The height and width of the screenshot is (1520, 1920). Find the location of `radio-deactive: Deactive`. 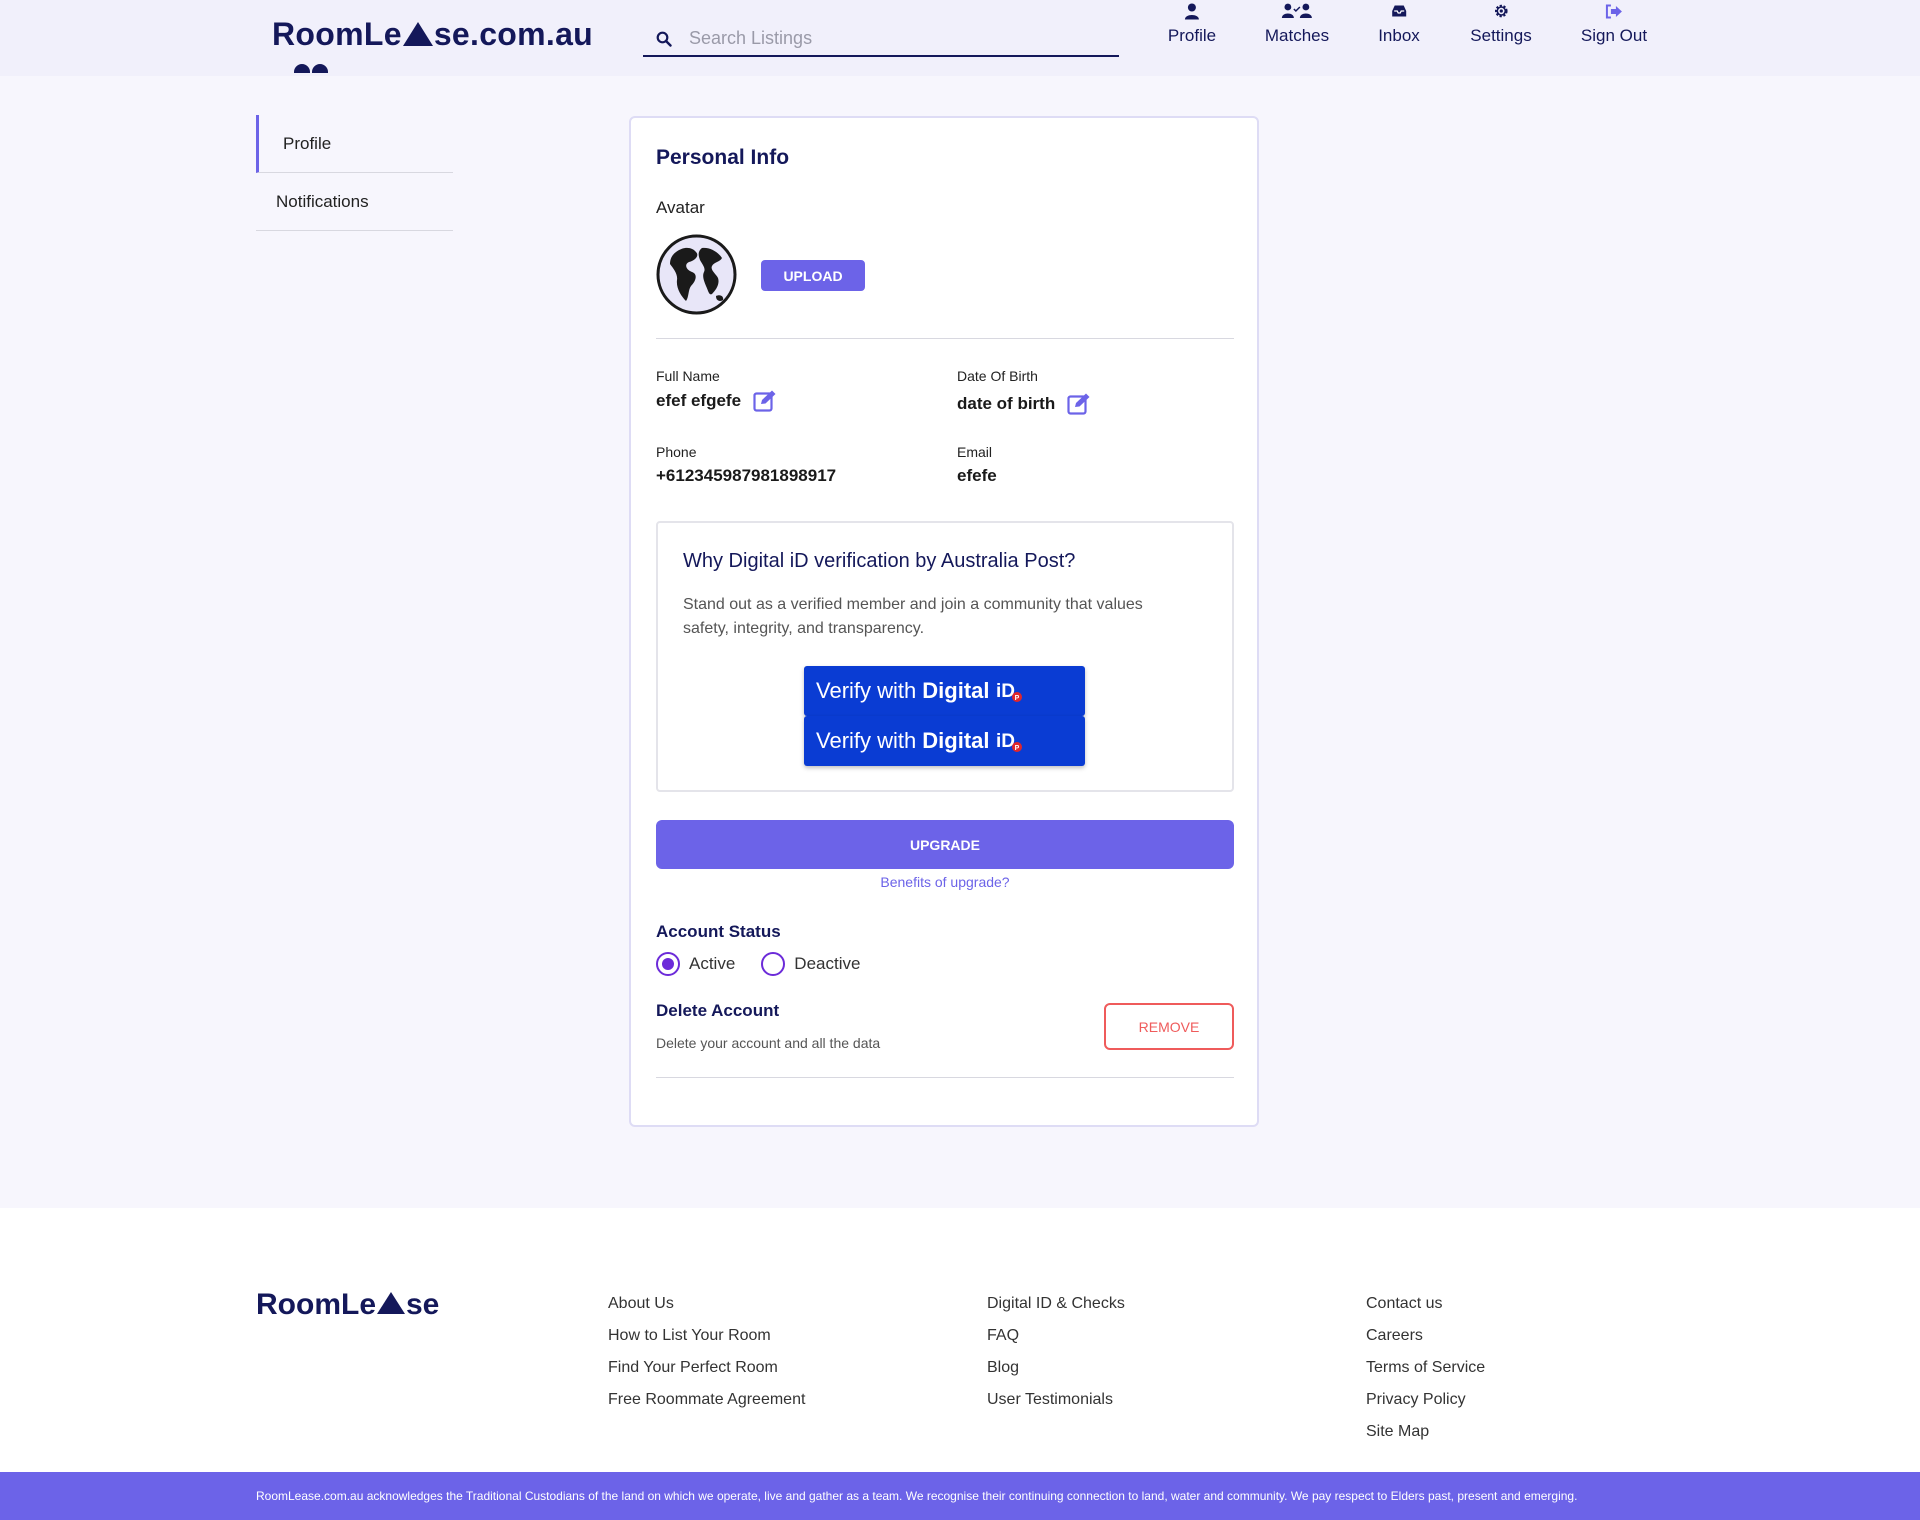

radio-deactive: Deactive is located at coordinates (810, 964).